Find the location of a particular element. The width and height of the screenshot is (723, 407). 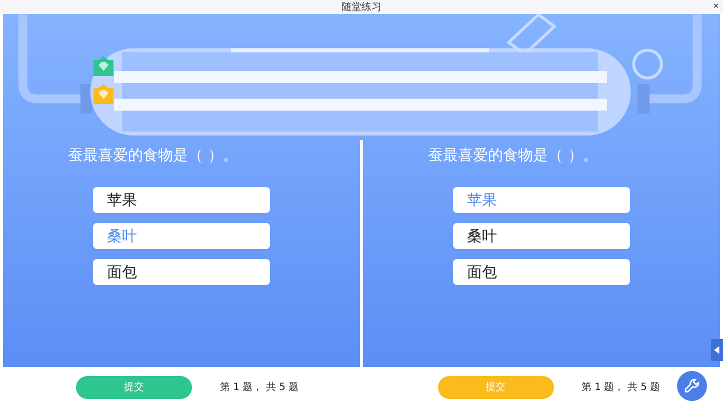

window-title: 随堂练习 is located at coordinates (362, 7).